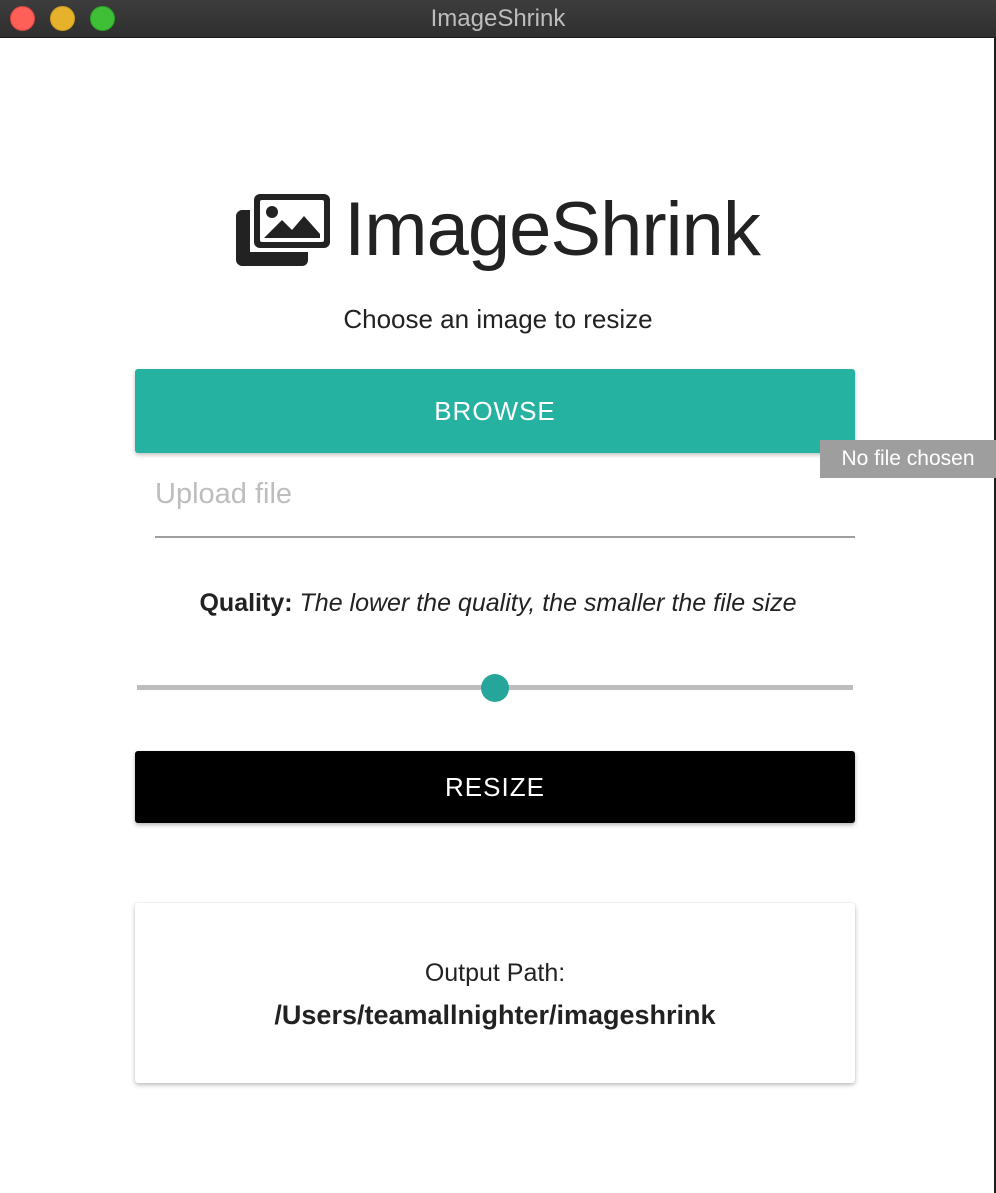 This screenshot has height=1193, width=996. I want to click on images-icon, so click(283, 230).